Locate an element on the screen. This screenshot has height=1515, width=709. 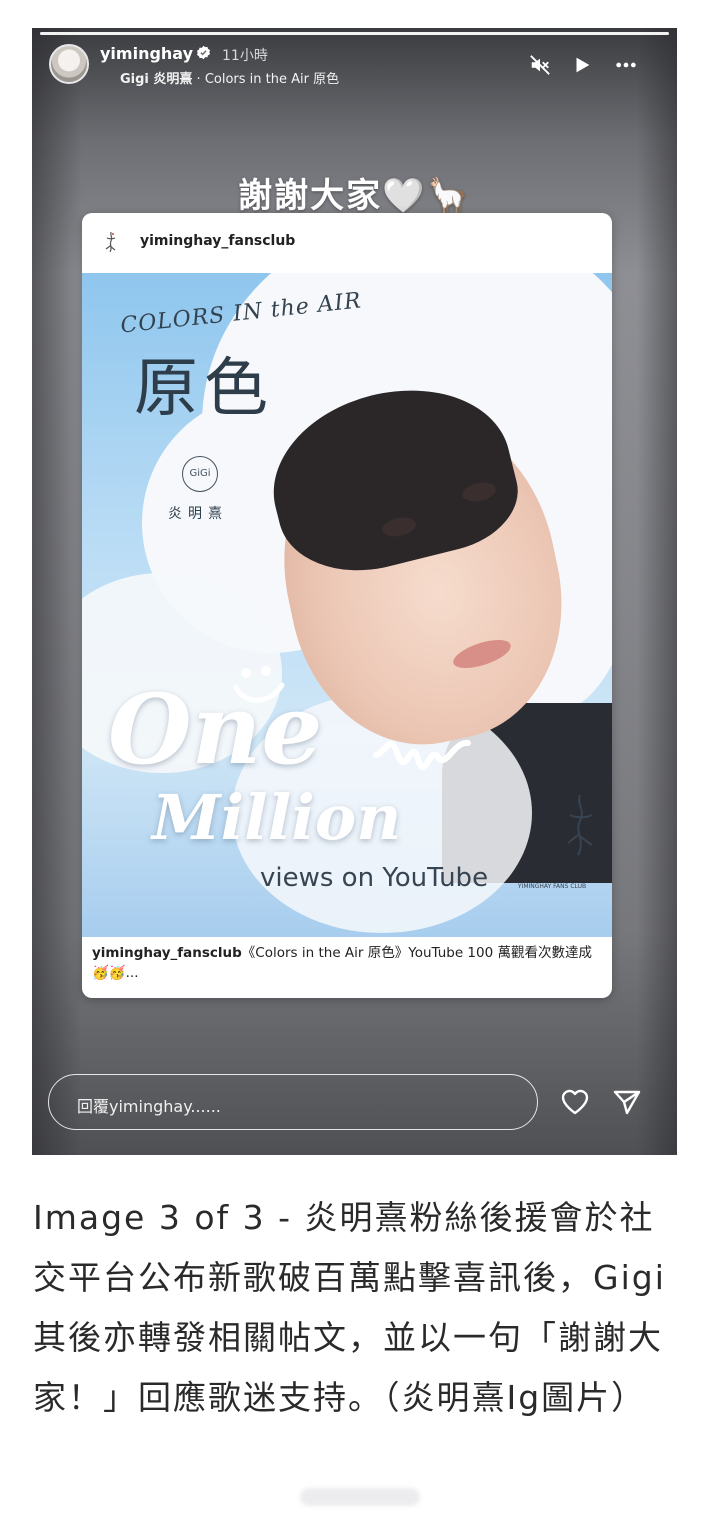
heart-icon is located at coordinates (575, 1102).